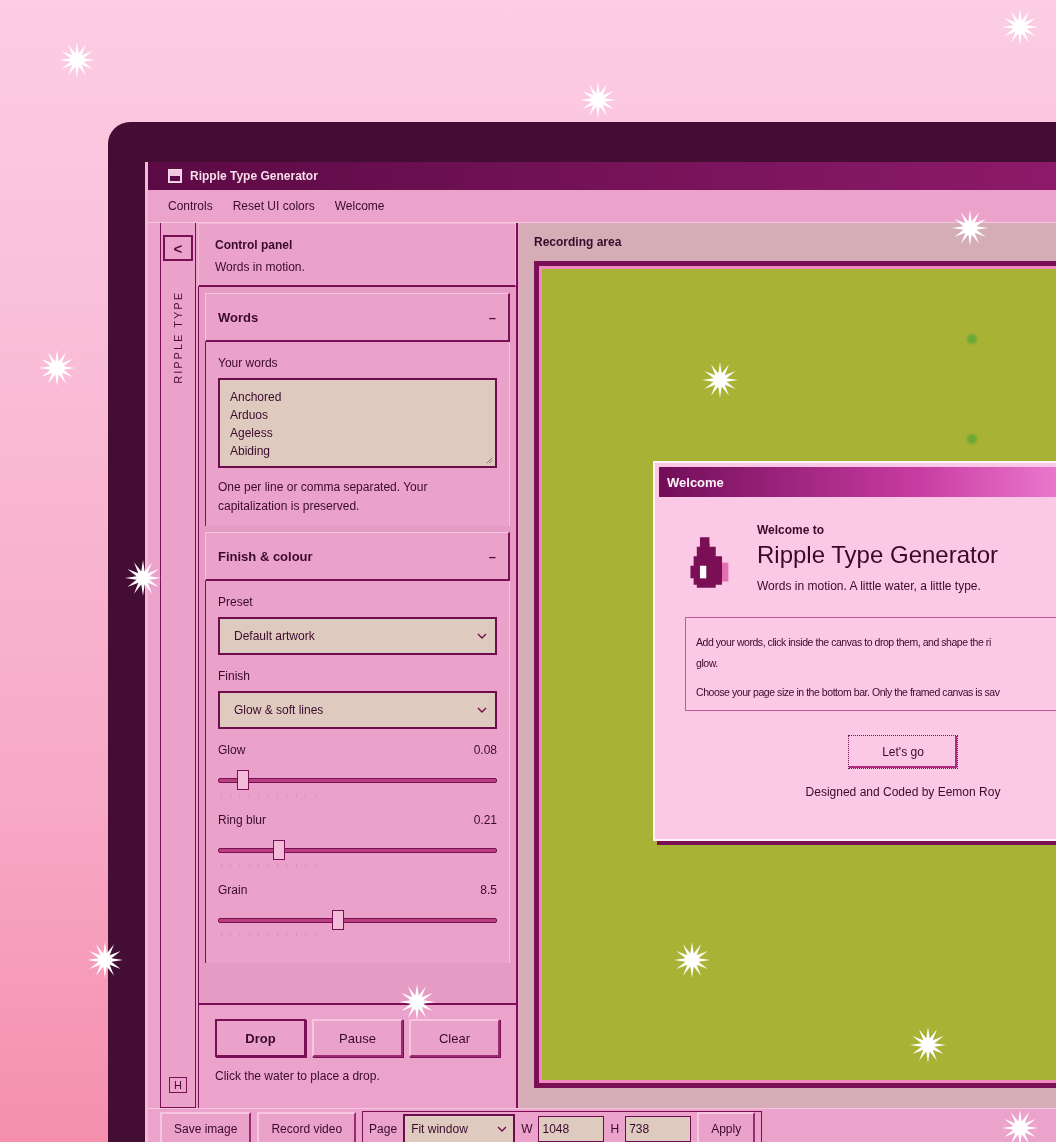  Describe the element at coordinates (843, 653) in the screenshot. I see `info-text: Add your words, click inside the canvas to drop them, and shape the ri glow.` at that location.